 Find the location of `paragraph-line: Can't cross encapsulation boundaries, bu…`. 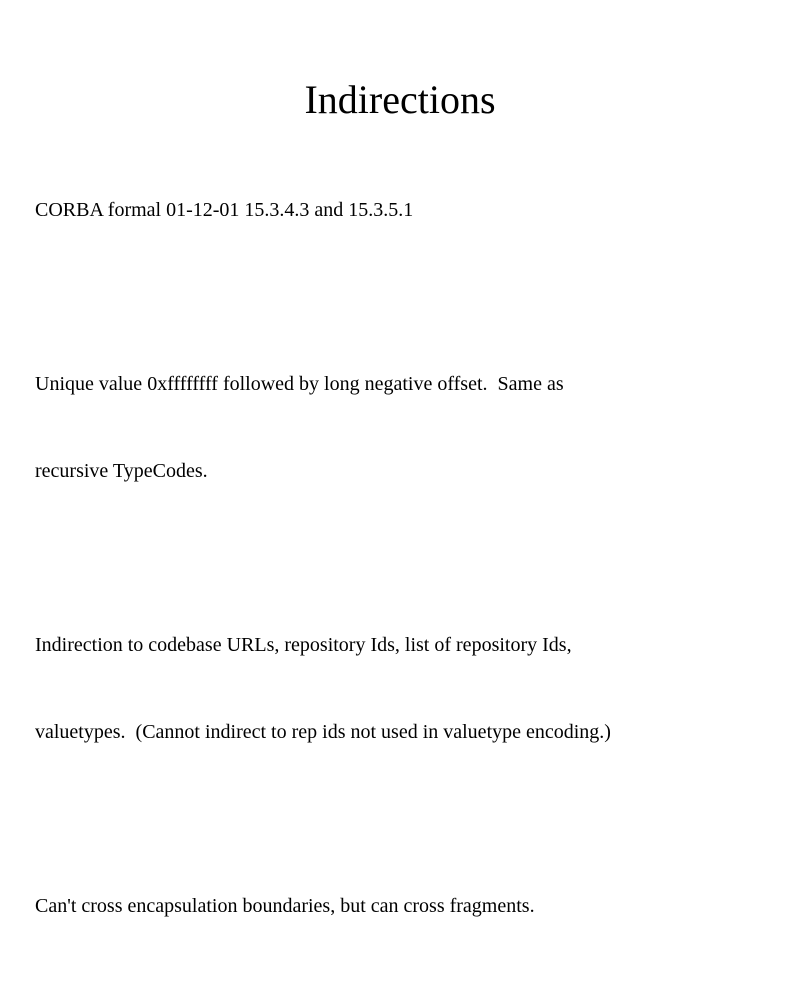

paragraph-line: Can't cross encapsulation boundaries, bu… is located at coordinates (285, 906).